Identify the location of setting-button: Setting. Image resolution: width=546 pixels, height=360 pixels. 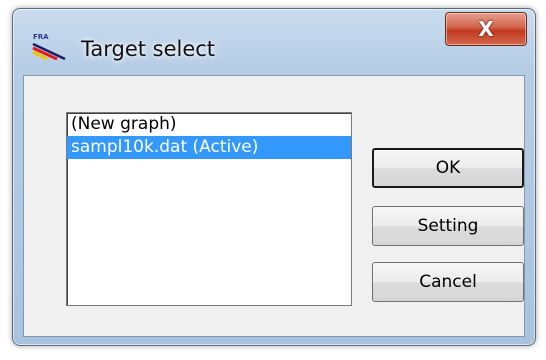
(448, 226).